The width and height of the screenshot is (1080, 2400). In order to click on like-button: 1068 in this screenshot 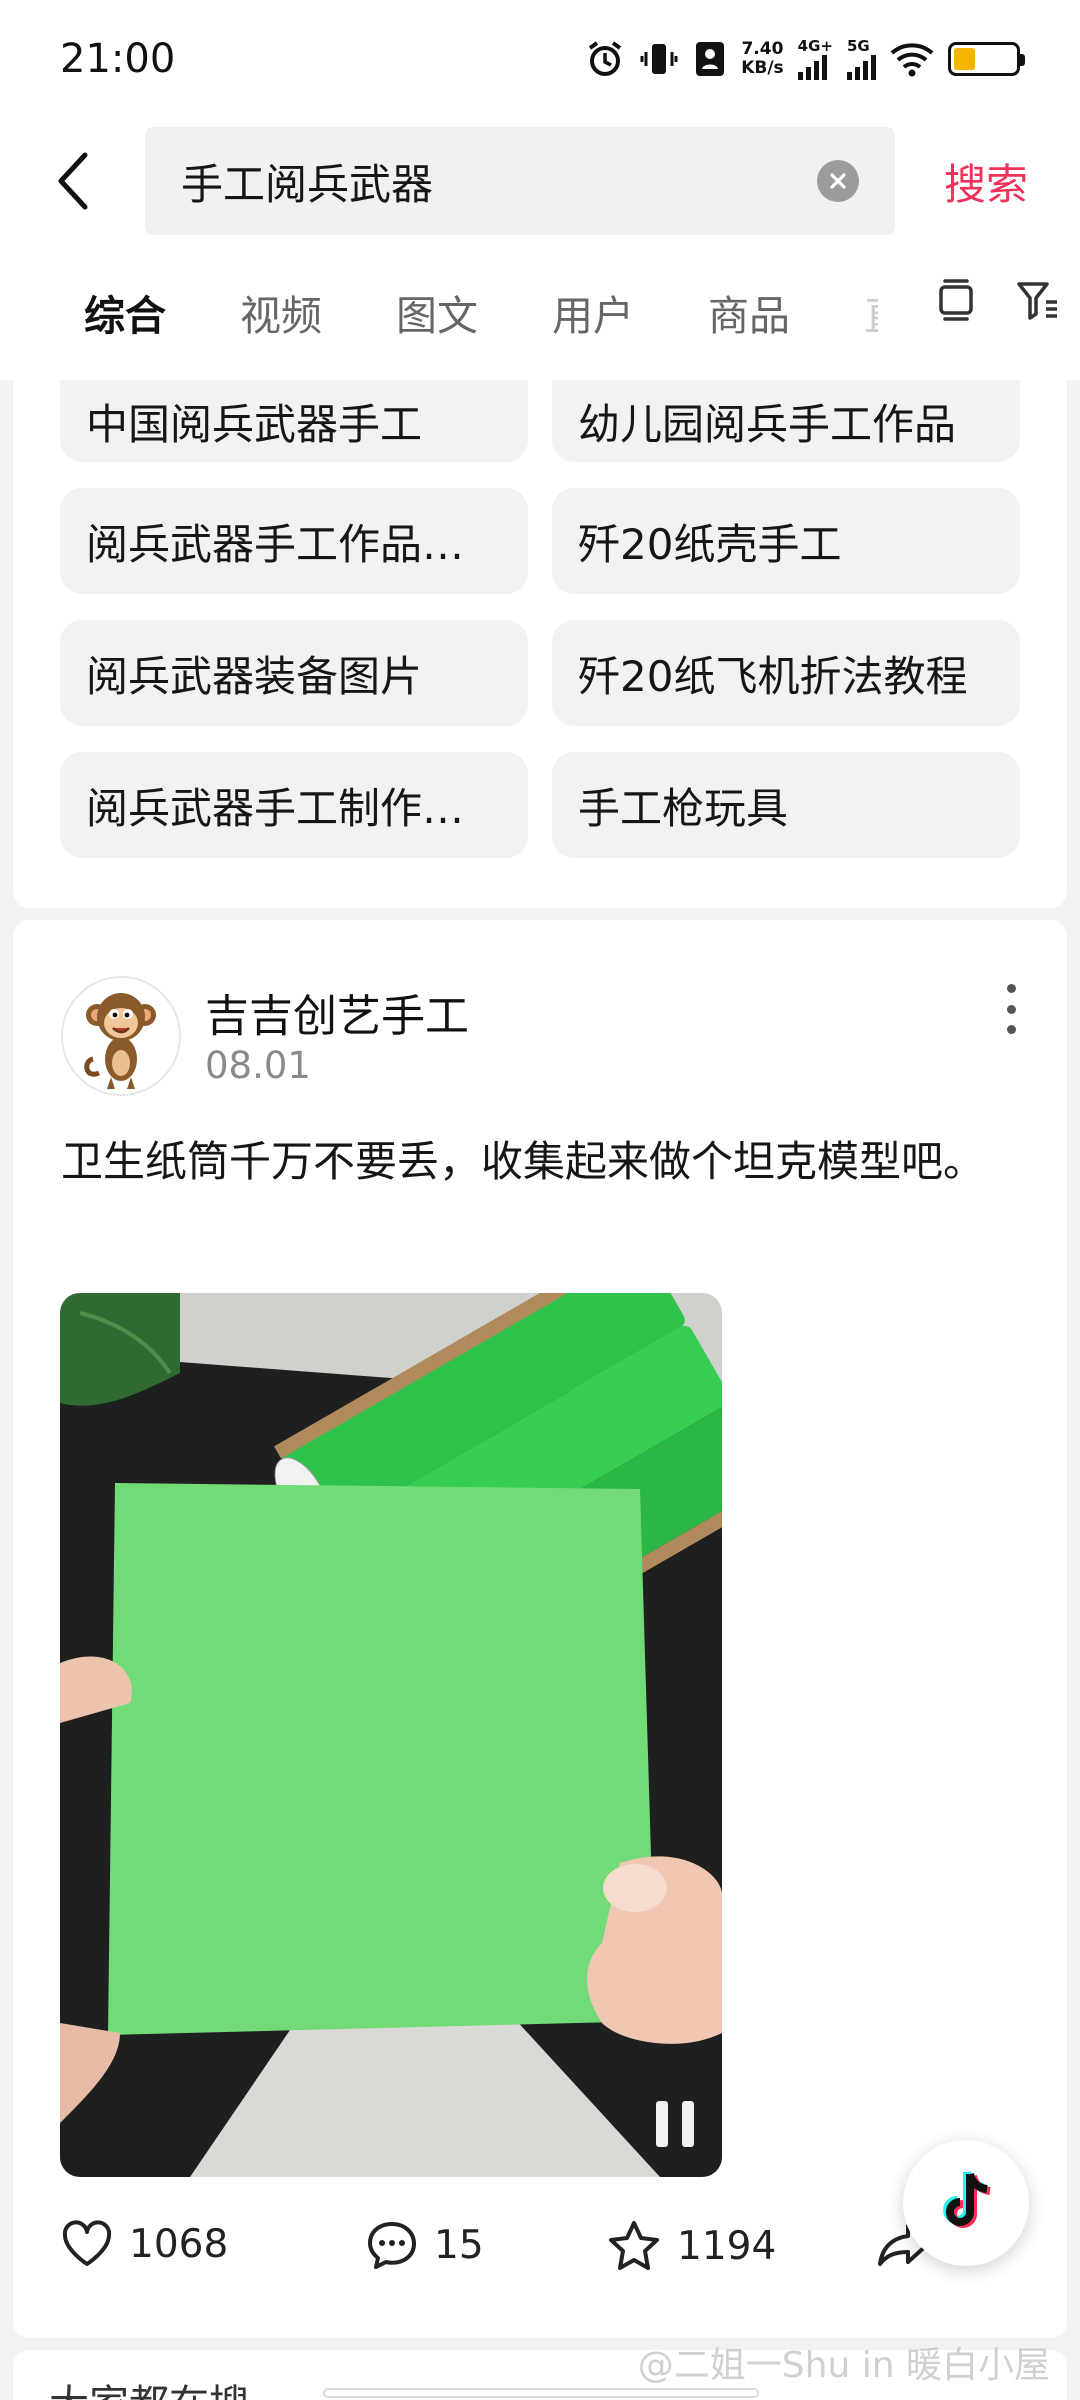, I will do `click(144, 2244)`.